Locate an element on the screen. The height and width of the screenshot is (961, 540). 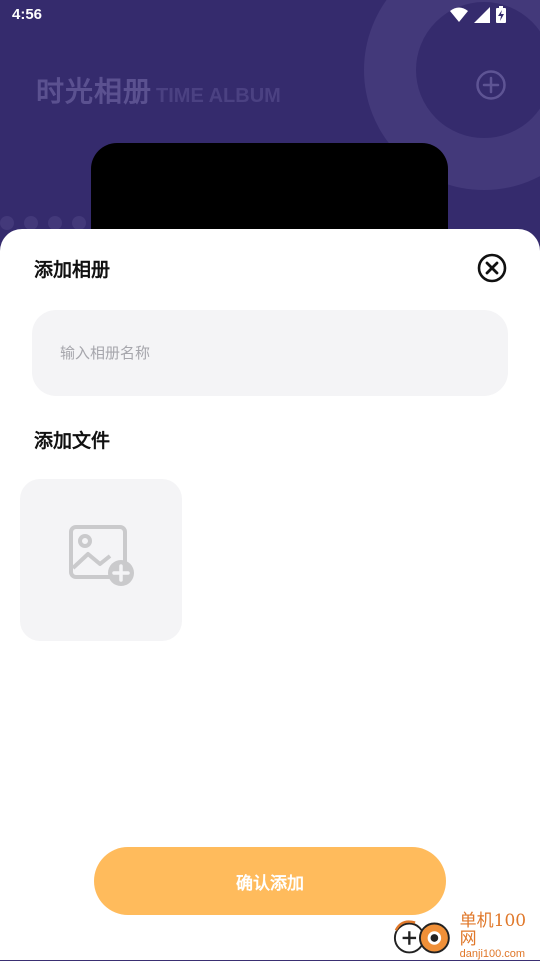
status-time: 4:56 is located at coordinates (27, 14).